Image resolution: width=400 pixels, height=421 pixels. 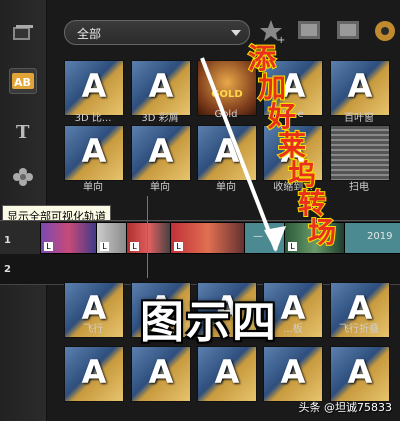 What do you see at coordinates (322, 232) in the screenshot?
I see `red-annotation-char: 场` at bounding box center [322, 232].